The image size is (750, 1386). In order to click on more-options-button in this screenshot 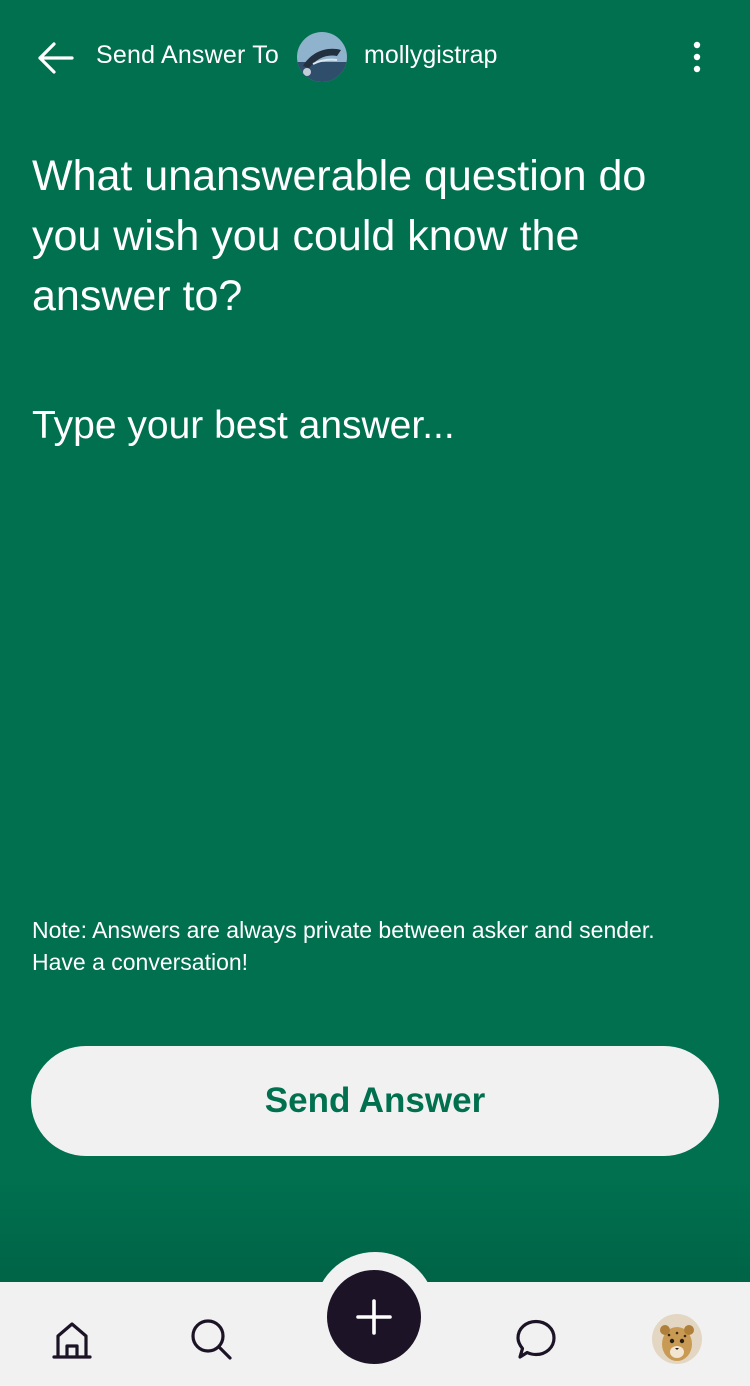, I will do `click(697, 58)`.